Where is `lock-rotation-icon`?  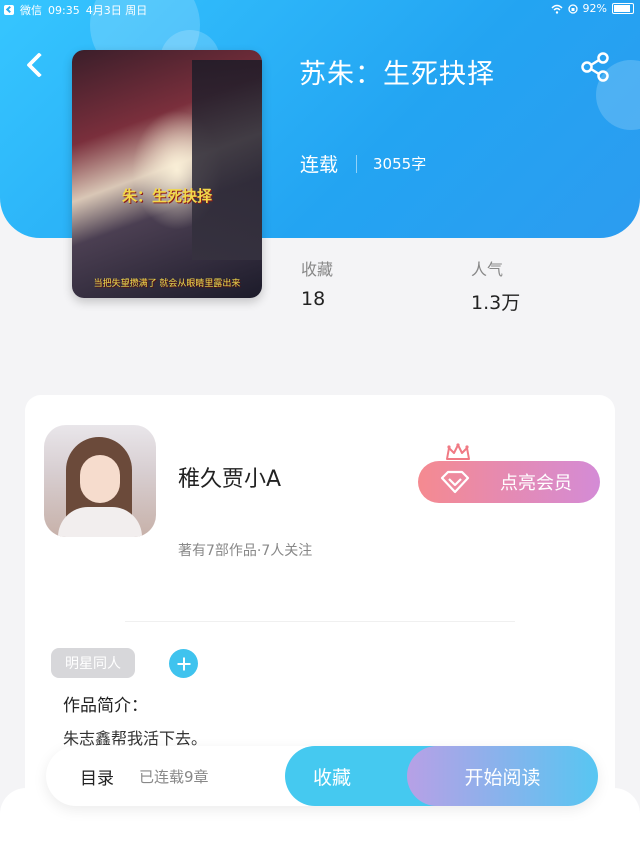
lock-rotation-icon is located at coordinates (572, 8).